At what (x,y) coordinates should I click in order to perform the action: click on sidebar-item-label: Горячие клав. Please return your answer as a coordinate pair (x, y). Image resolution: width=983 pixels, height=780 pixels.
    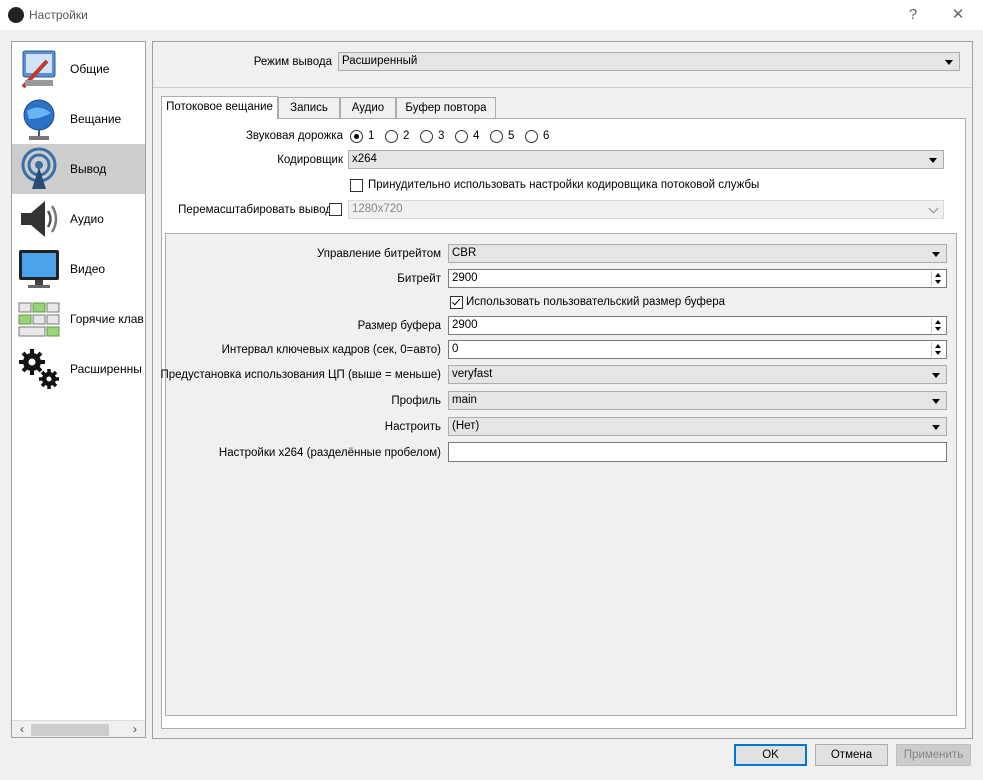
    Looking at the image, I should click on (107, 319).